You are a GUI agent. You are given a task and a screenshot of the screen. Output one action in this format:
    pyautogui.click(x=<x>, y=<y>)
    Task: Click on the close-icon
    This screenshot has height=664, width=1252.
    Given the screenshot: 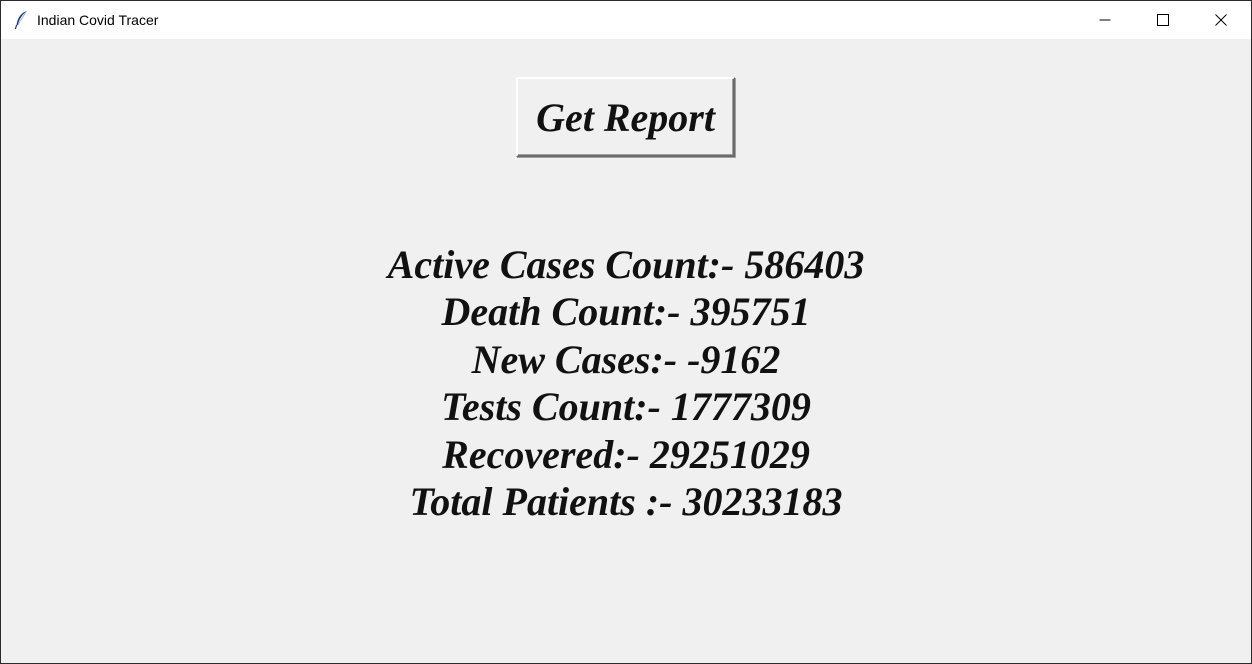 What is the action you would take?
    pyautogui.click(x=1221, y=20)
    